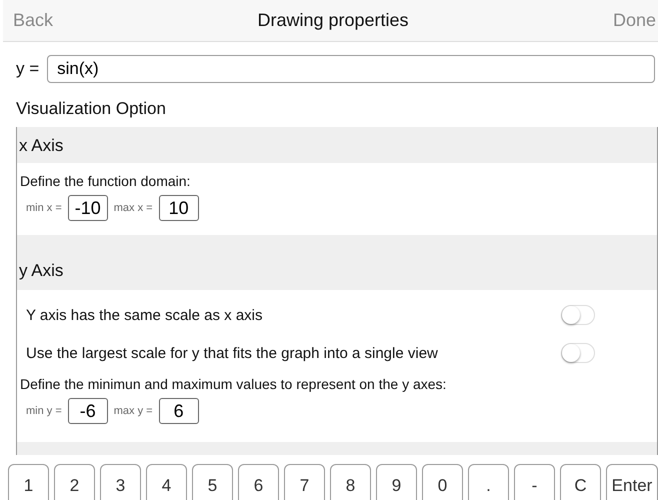  I want to click on max-x-field: 10, so click(178, 208).